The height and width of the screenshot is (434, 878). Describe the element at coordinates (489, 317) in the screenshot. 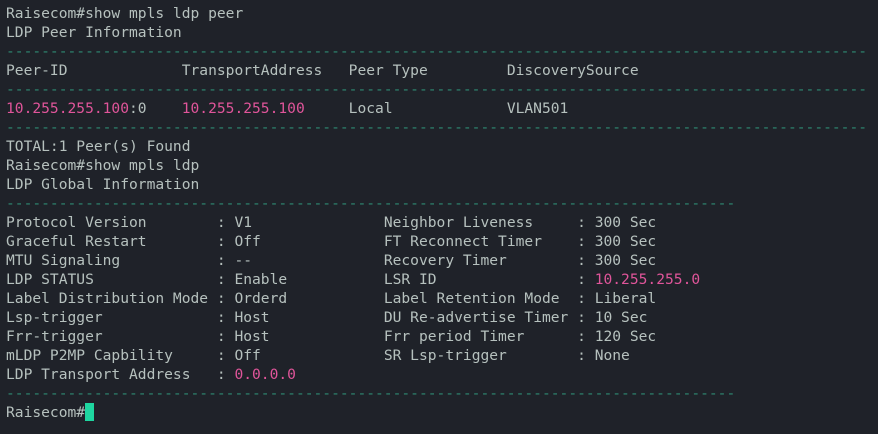

I see `setting-label: DU Re-advertise Timer :` at that location.